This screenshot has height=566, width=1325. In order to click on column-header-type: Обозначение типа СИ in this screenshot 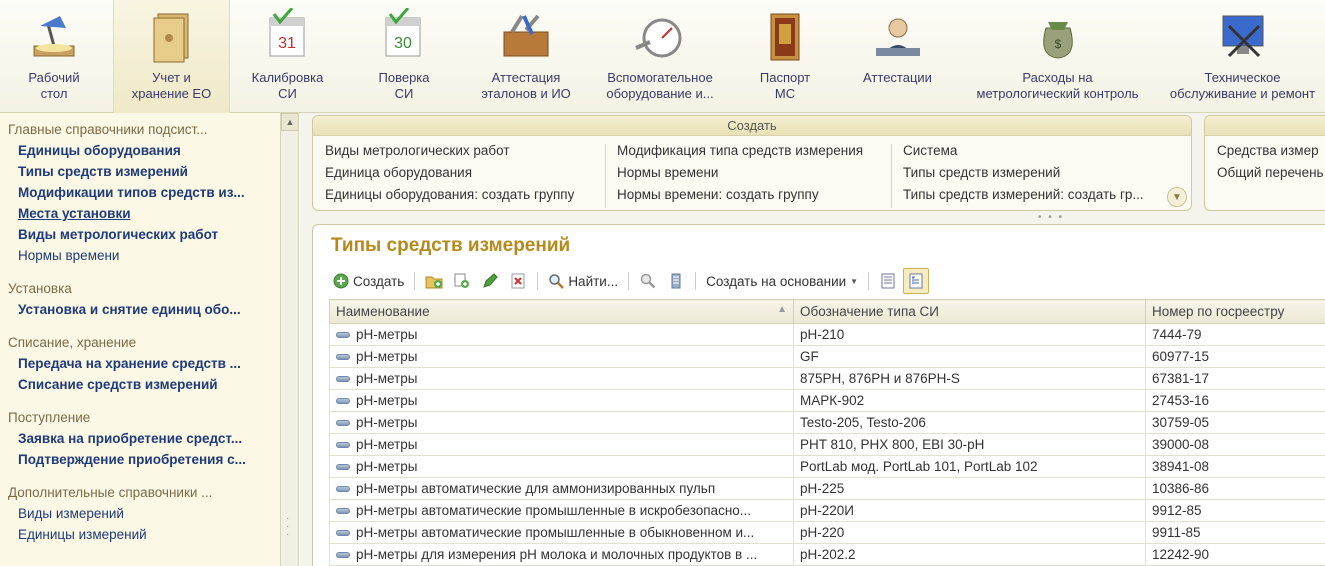, I will do `click(969, 311)`.